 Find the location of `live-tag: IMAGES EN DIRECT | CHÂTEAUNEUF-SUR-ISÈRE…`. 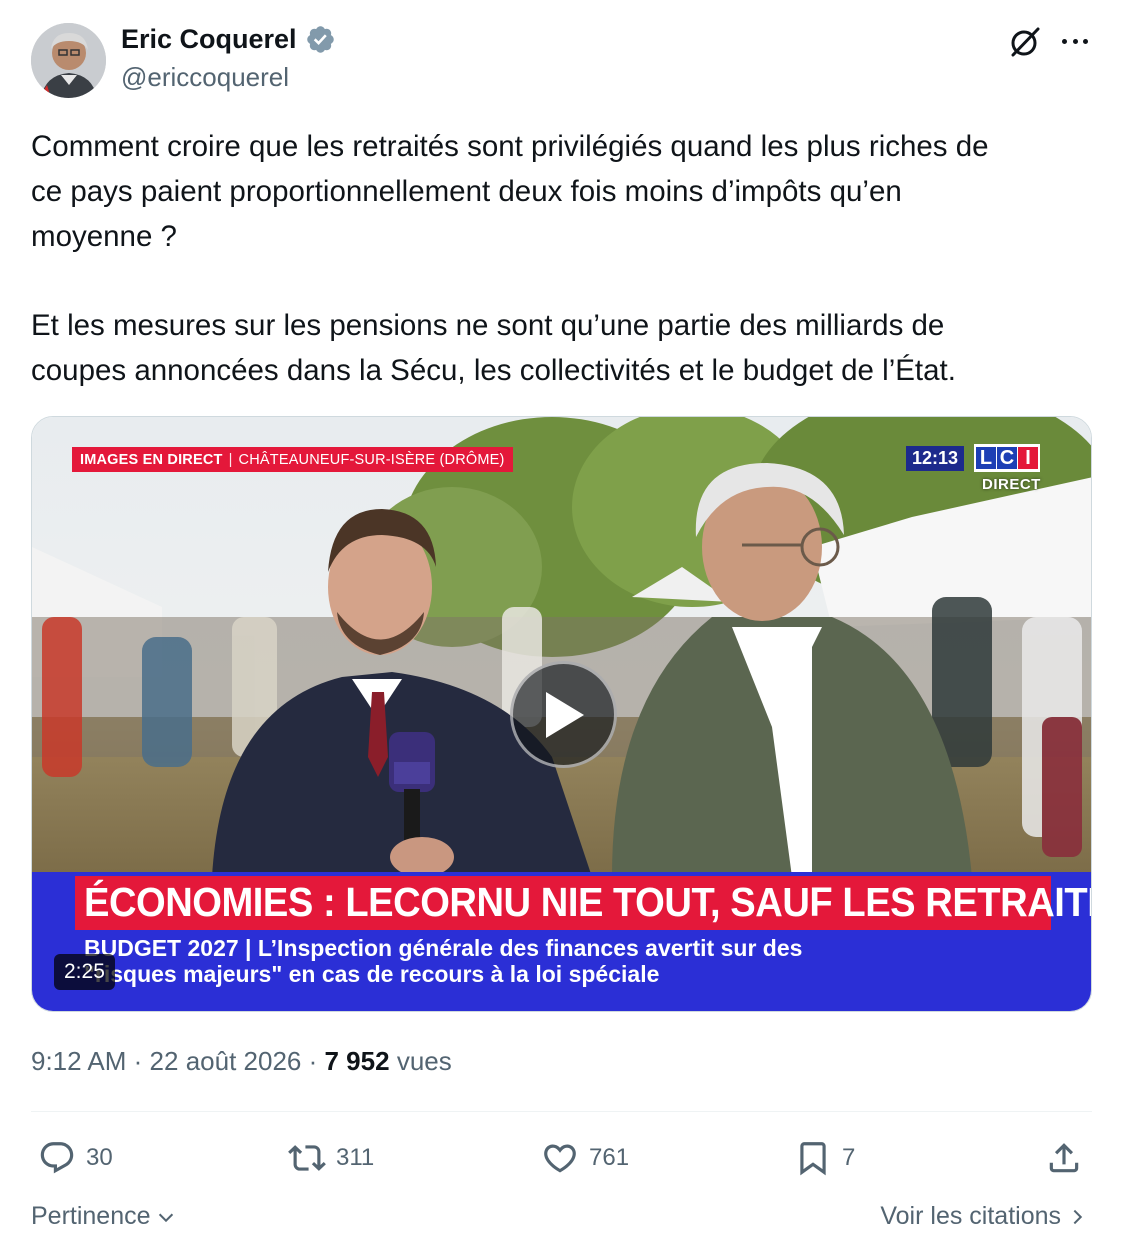

live-tag: IMAGES EN DIRECT | CHÂTEAUNEUF-SUR-ISÈRE… is located at coordinates (292, 459).